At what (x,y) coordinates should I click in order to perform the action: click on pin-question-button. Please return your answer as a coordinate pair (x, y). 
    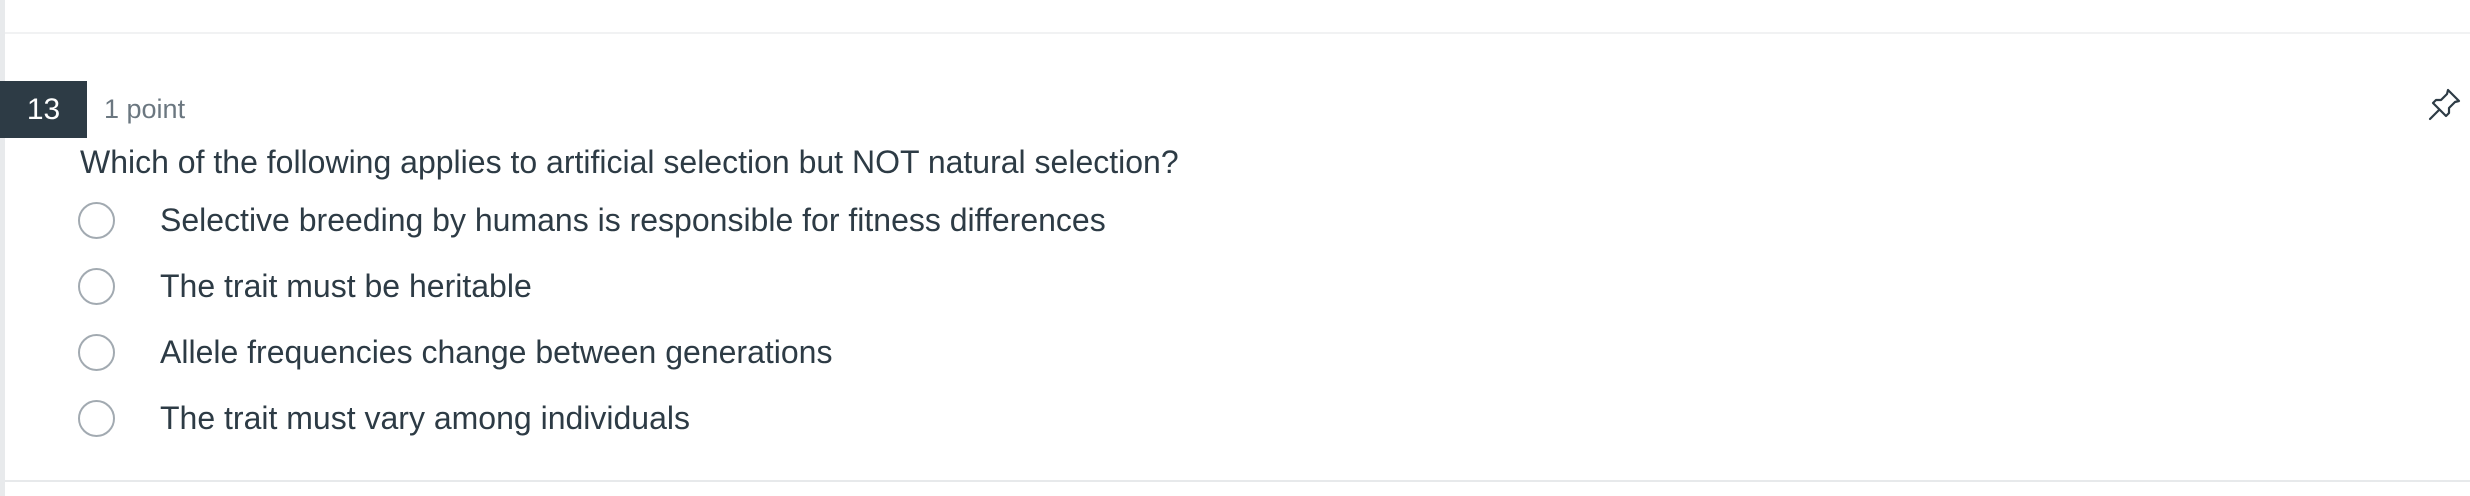
    Looking at the image, I should click on (2445, 104).